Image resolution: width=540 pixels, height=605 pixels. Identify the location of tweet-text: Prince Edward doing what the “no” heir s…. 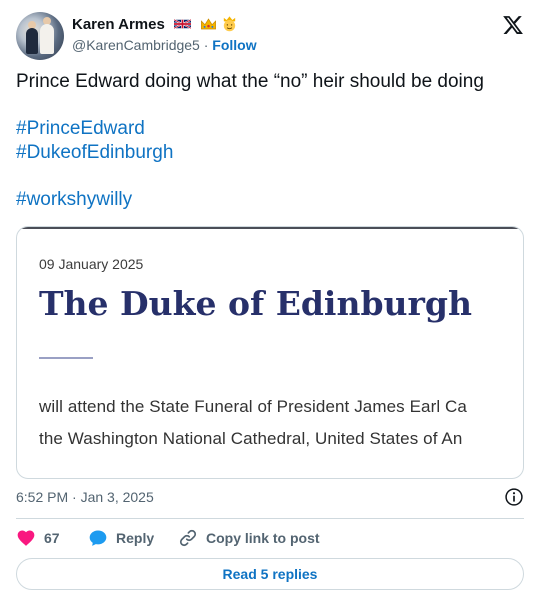
(250, 81).